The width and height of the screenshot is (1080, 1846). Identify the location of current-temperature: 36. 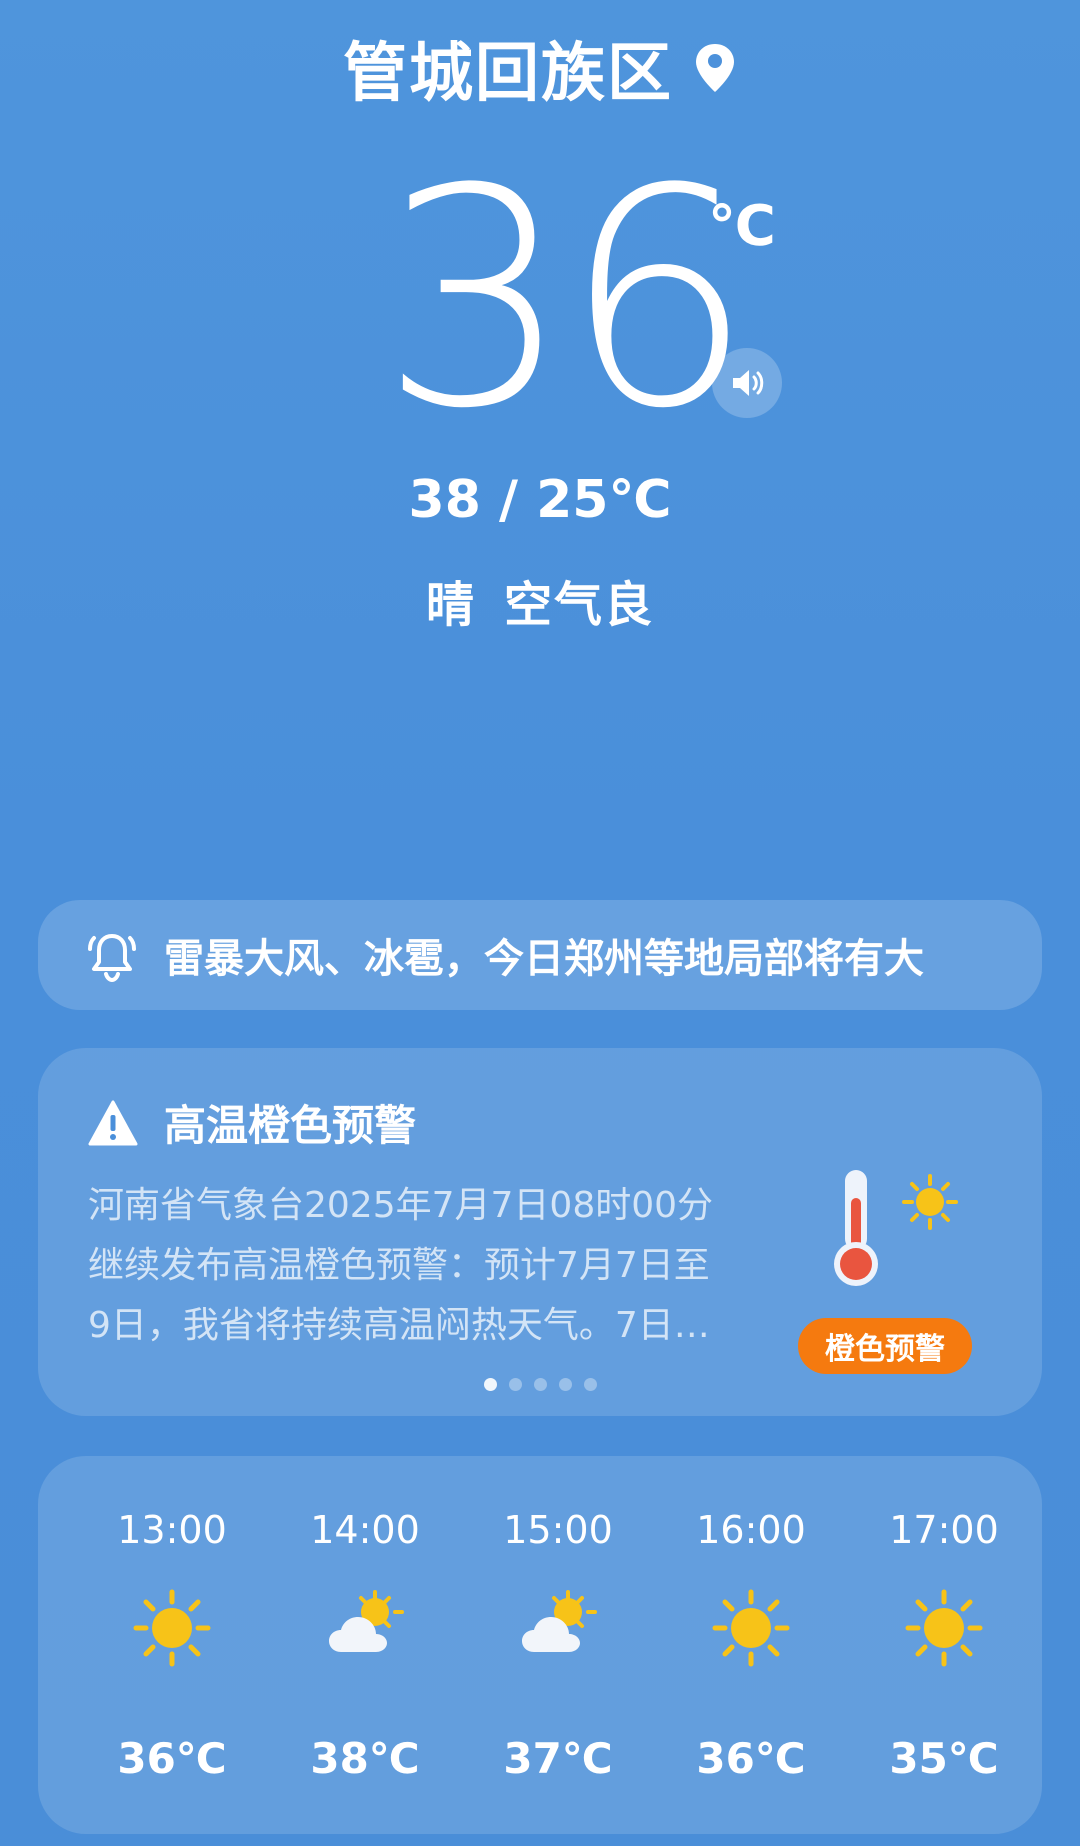
(567, 299).